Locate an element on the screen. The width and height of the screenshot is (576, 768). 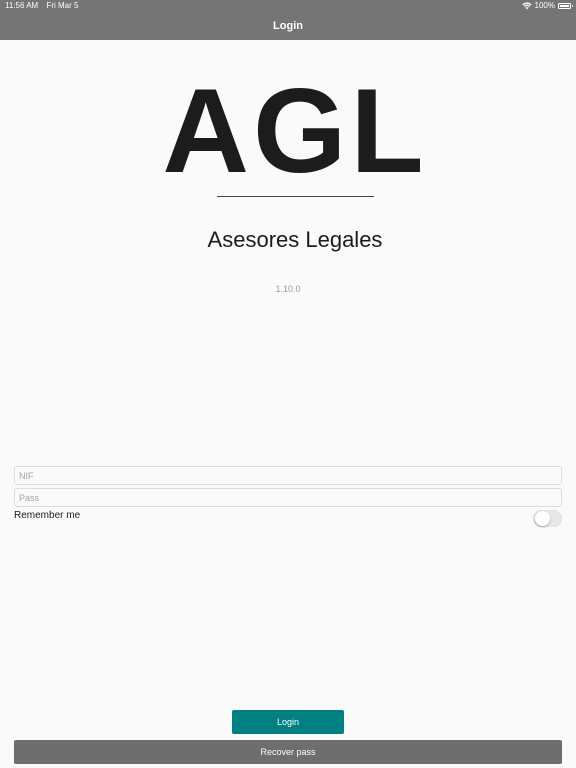
company-name: Asesores Legales is located at coordinates (295, 239).